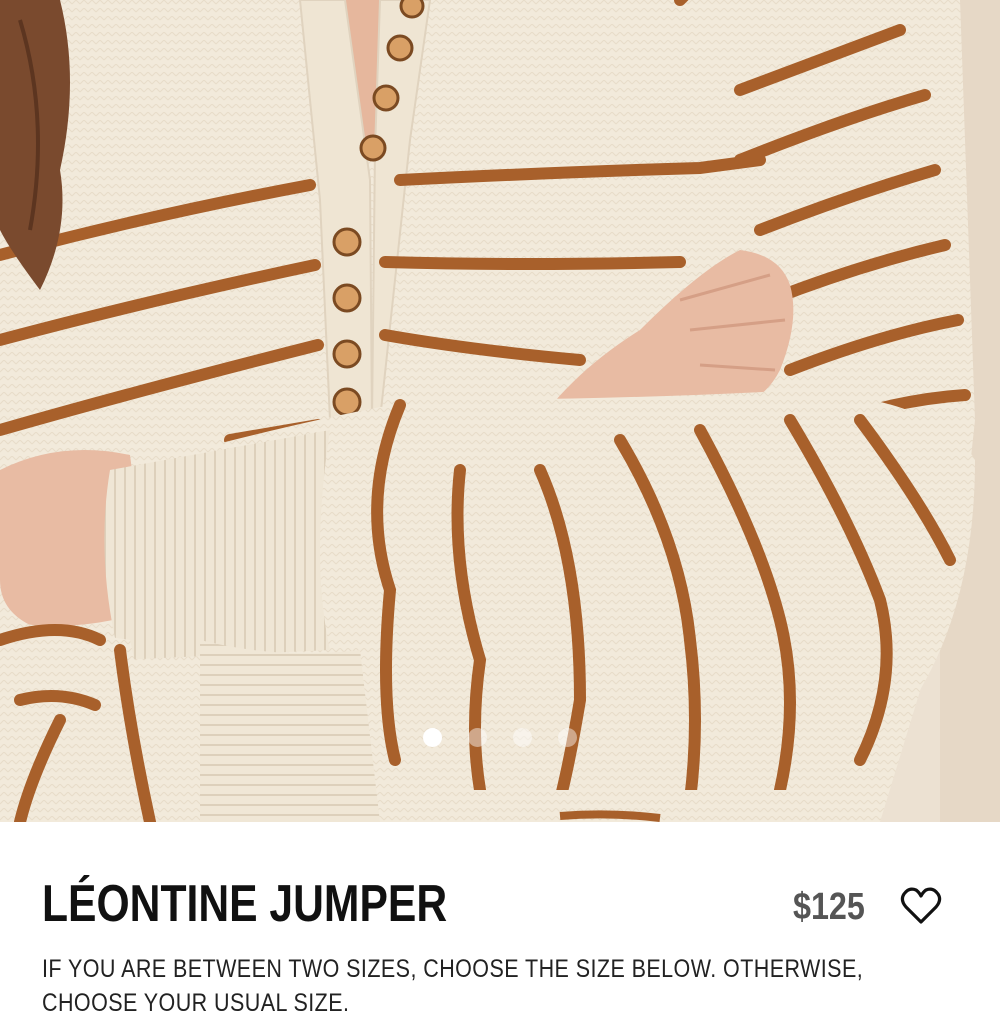 This screenshot has height=1020, width=1000. Describe the element at coordinates (500, 738) in the screenshot. I see `gallery-pagination` at that location.